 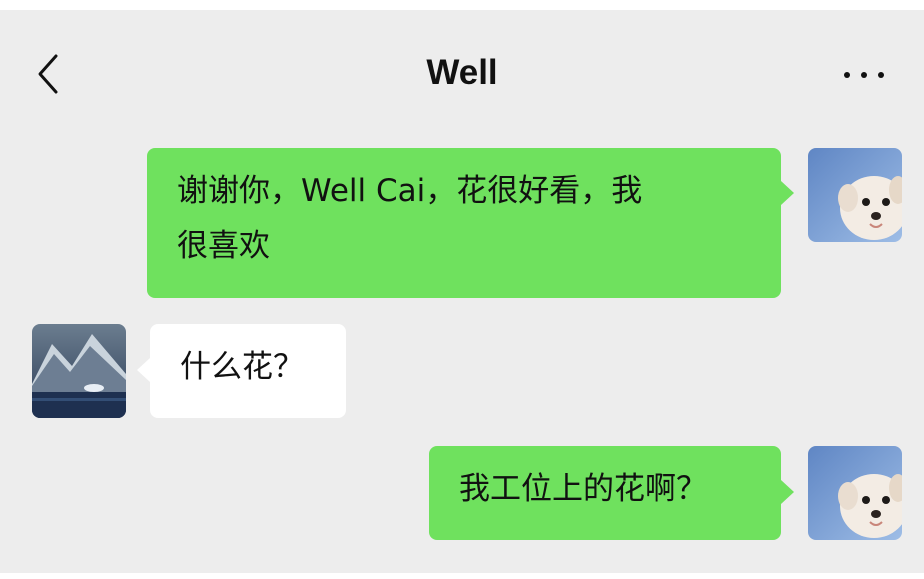 I want to click on back-button, so click(x=49, y=74).